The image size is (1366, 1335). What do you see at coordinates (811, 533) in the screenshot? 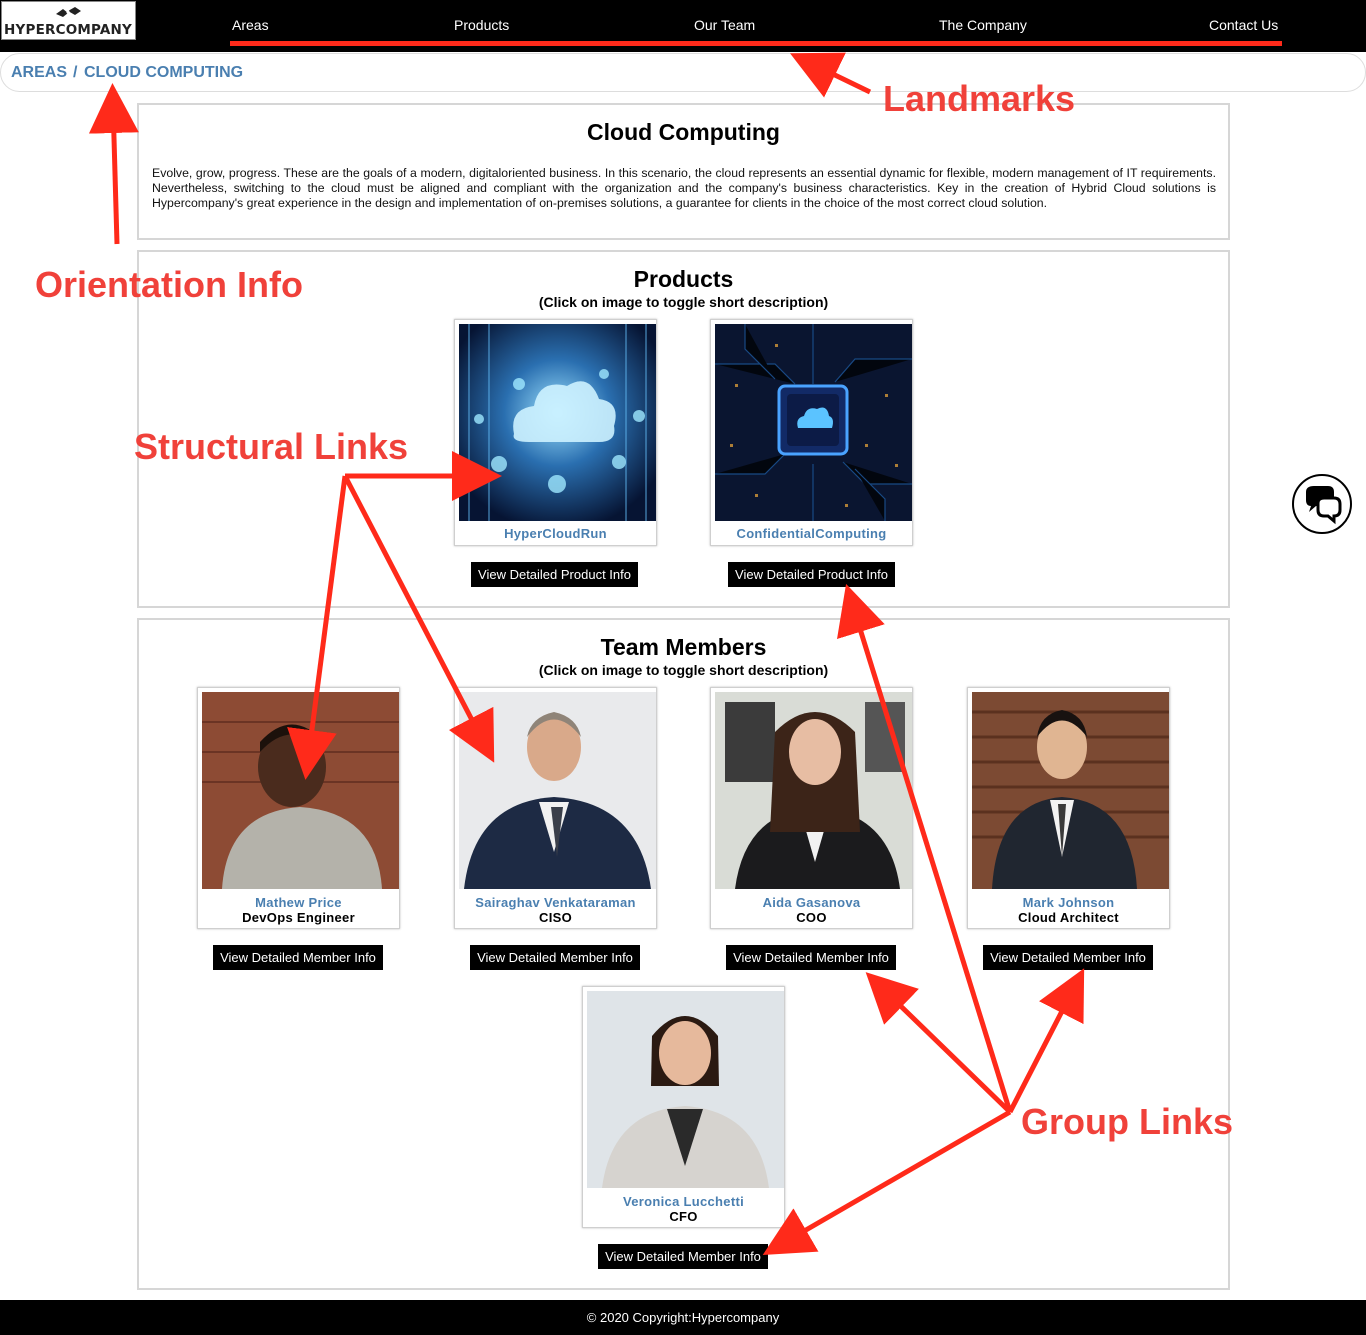
I see `product-name-confidentialcomputing: ConfidentialComputing` at bounding box center [811, 533].